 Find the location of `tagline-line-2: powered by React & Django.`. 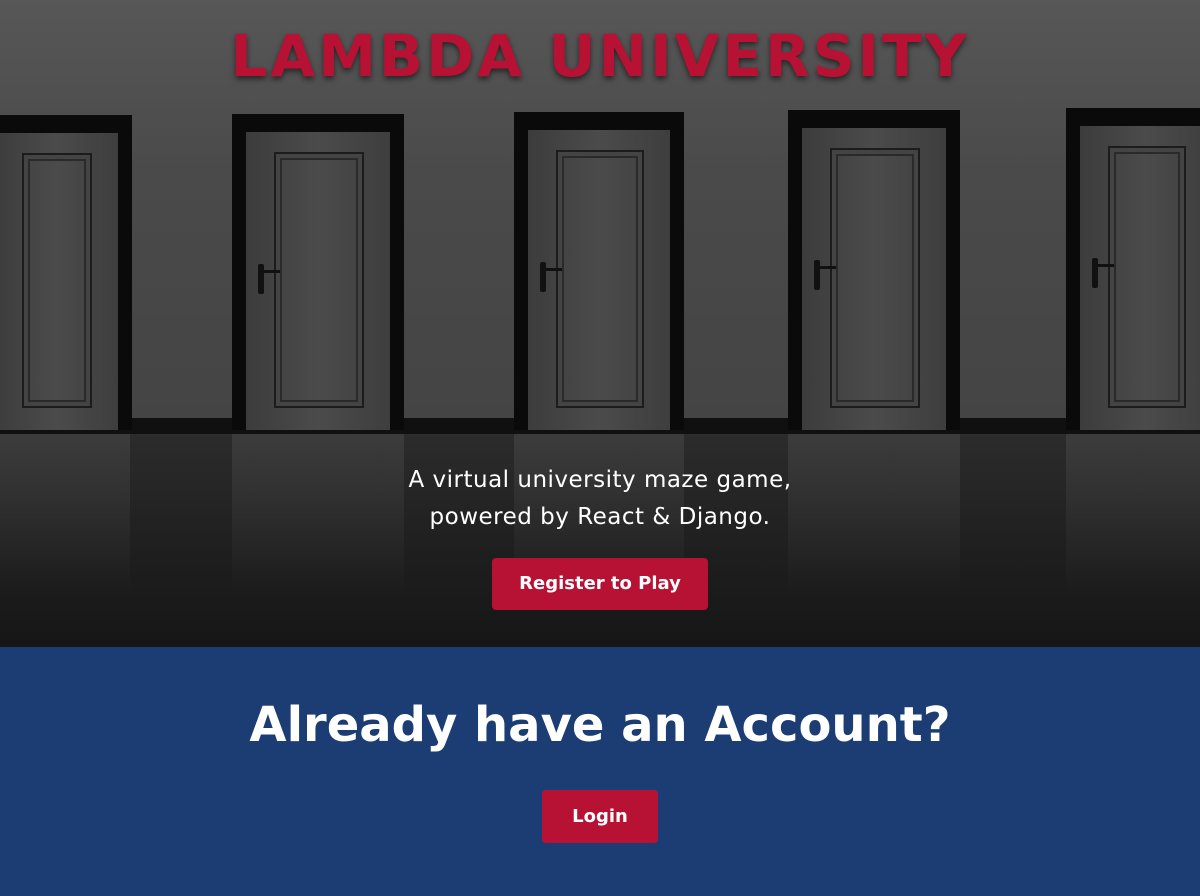

tagline-line-2: powered by React & Django. is located at coordinates (600, 517).